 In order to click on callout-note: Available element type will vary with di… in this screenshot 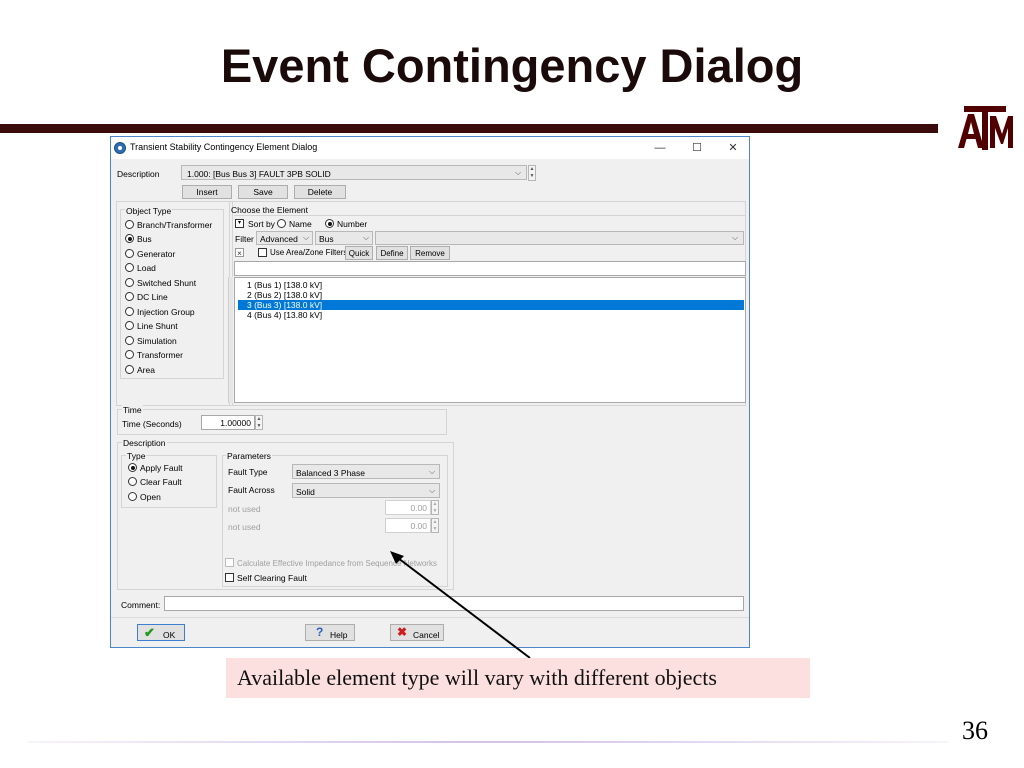, I will do `click(518, 678)`.